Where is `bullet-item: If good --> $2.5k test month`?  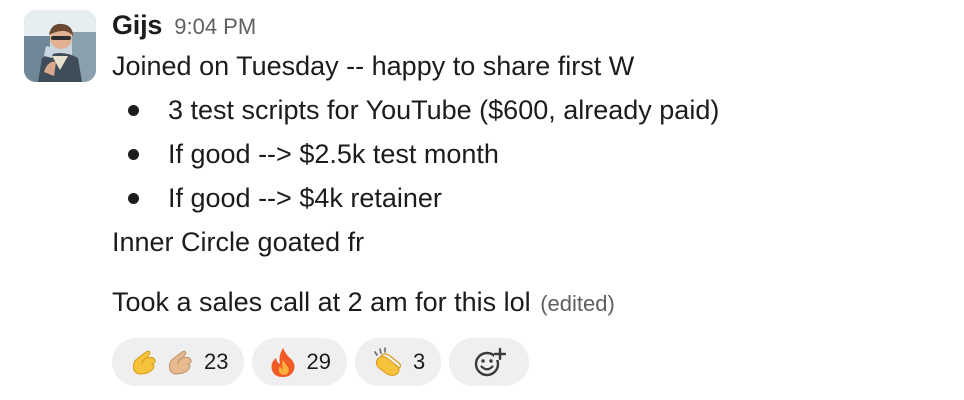
bullet-item: If good --> $2.5k test month is located at coordinates (528, 154).